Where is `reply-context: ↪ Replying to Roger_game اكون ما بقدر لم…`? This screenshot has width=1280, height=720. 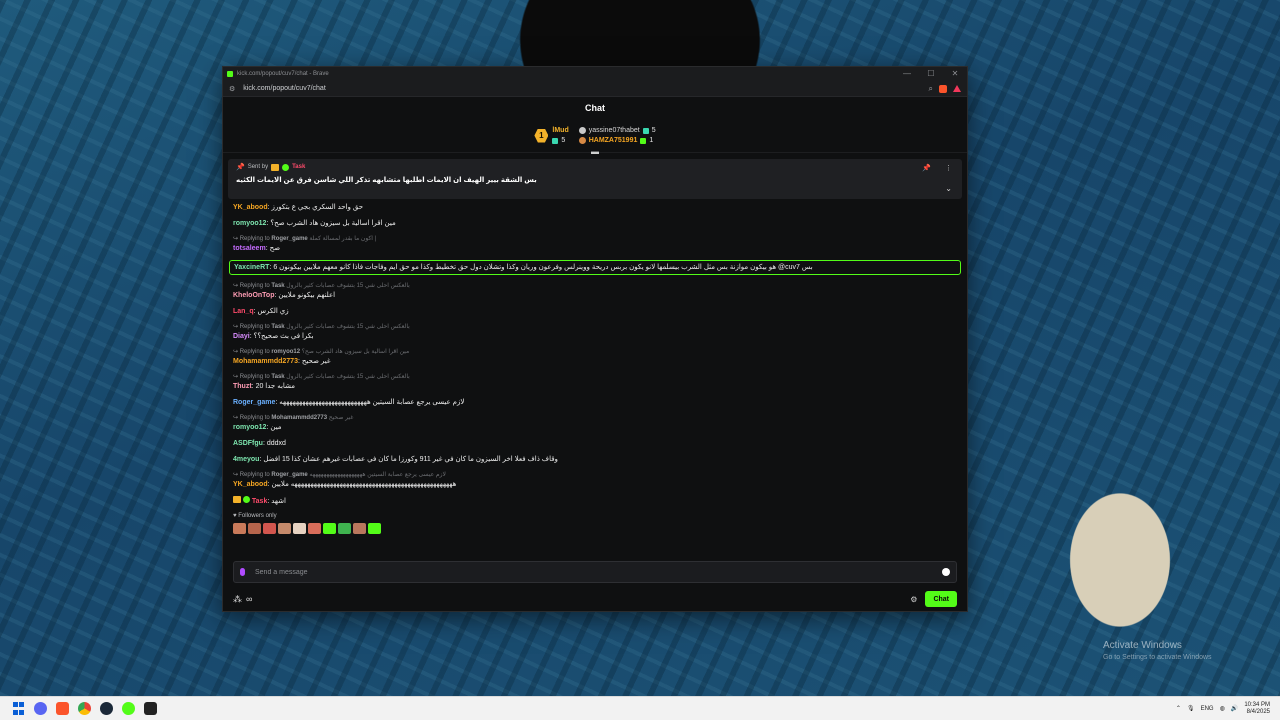 reply-context: ↪ Replying to Roger_game اكون ما بقدر لم… is located at coordinates (595, 239).